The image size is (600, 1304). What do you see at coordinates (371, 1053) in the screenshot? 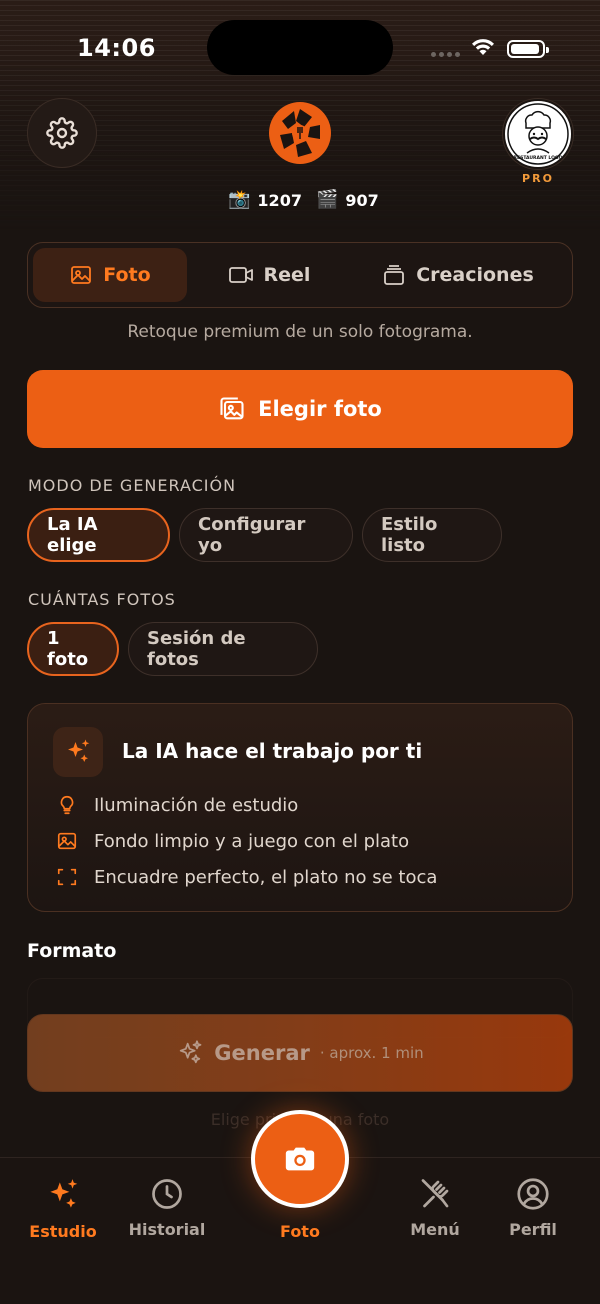
I see `generate-duration: · aprox. 1 min` at bounding box center [371, 1053].